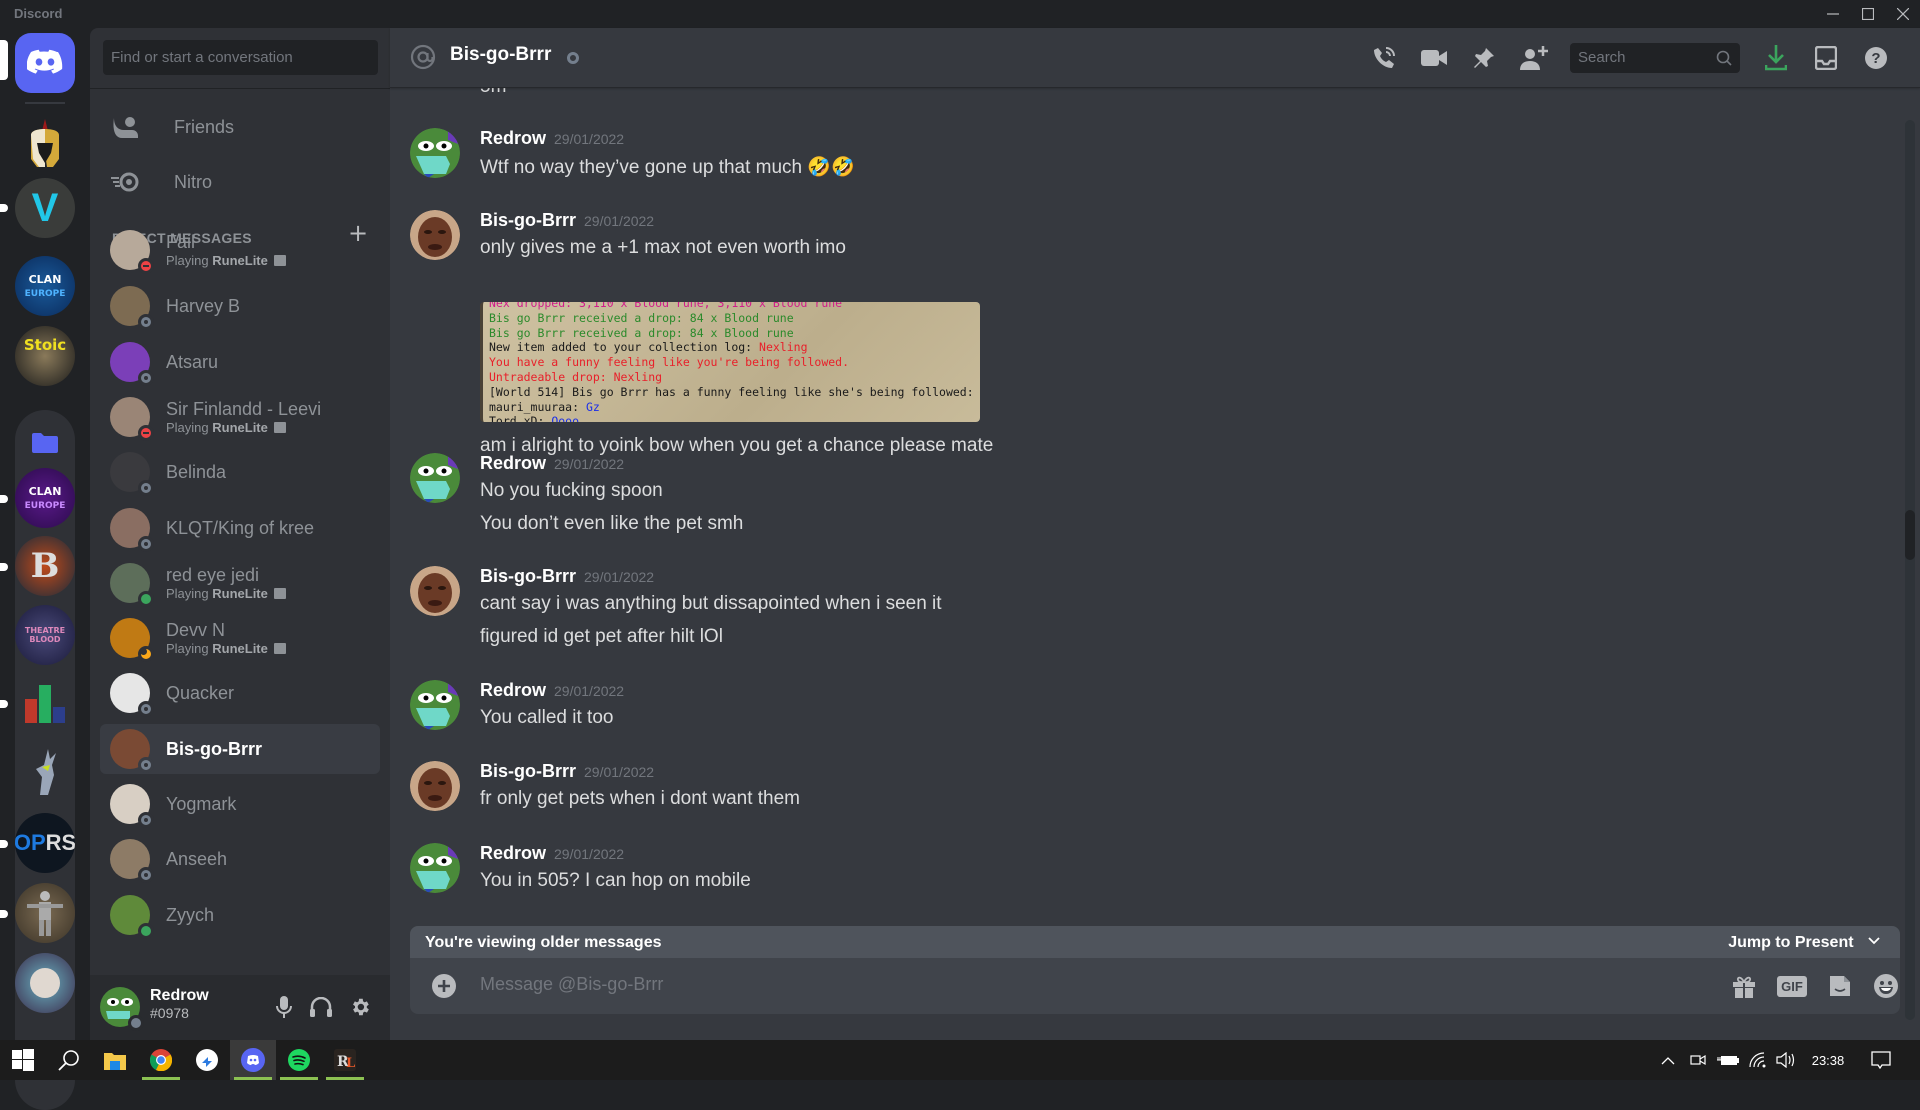 The image size is (1920, 1110). I want to click on tray-wifi, so click(1758, 1060).